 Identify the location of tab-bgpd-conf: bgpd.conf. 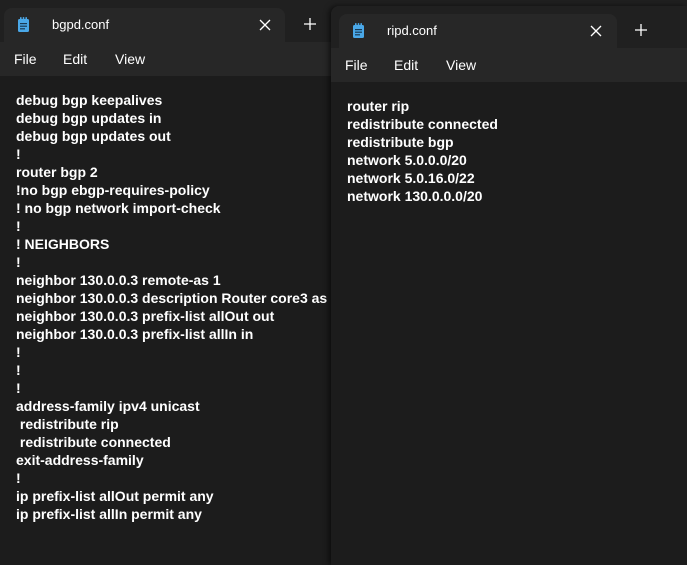
(144, 25).